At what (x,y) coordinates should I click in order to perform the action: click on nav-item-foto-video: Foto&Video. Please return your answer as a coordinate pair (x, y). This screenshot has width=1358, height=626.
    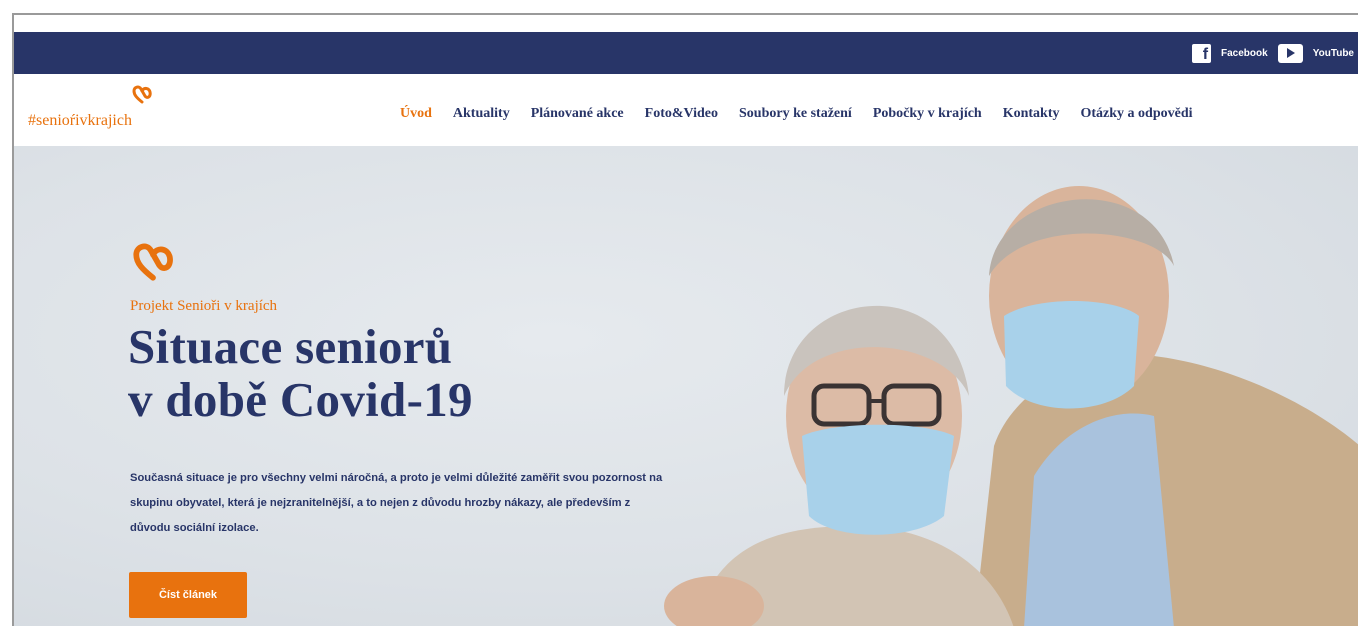
    Looking at the image, I should click on (681, 114).